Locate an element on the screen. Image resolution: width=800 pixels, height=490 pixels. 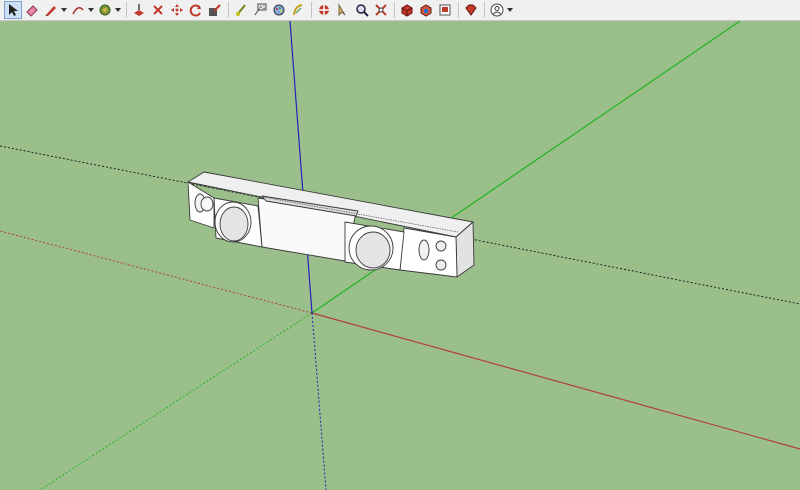
user-account-button is located at coordinates (497, 10).